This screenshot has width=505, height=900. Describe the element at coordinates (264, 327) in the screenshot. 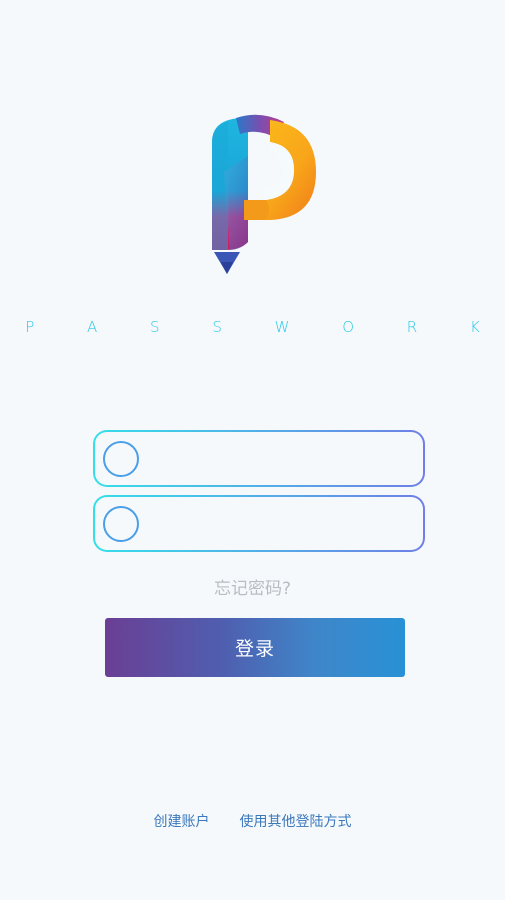

I see `brand-wordmark: P A S S W O R K` at that location.